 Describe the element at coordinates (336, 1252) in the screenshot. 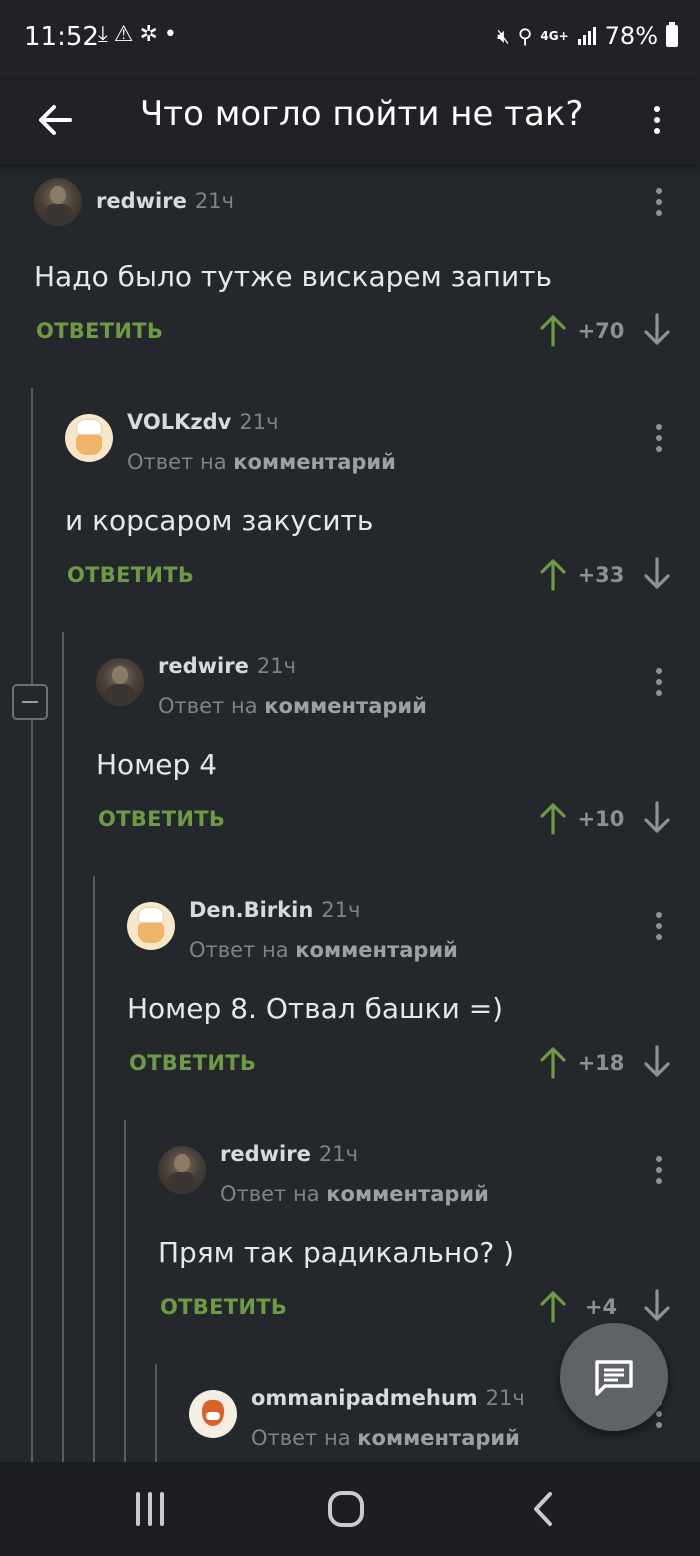

I see `comment-text: Прям так радикально? )` at that location.